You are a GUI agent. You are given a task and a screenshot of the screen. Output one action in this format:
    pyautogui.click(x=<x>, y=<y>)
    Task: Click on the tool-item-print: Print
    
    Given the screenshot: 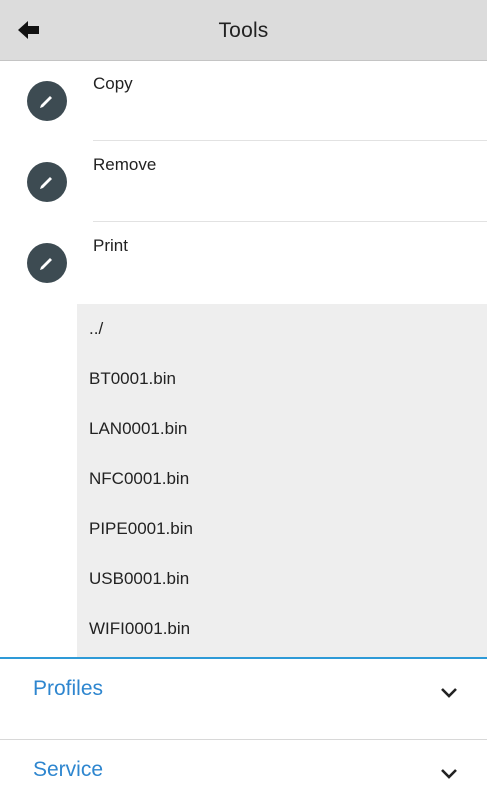 What is the action you would take?
    pyautogui.click(x=243, y=262)
    